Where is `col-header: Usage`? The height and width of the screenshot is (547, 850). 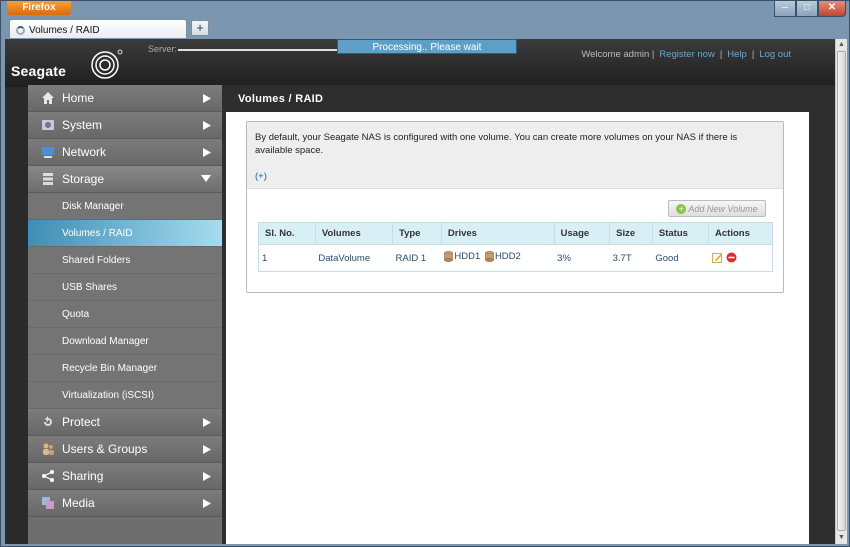
col-header: Usage is located at coordinates (582, 233).